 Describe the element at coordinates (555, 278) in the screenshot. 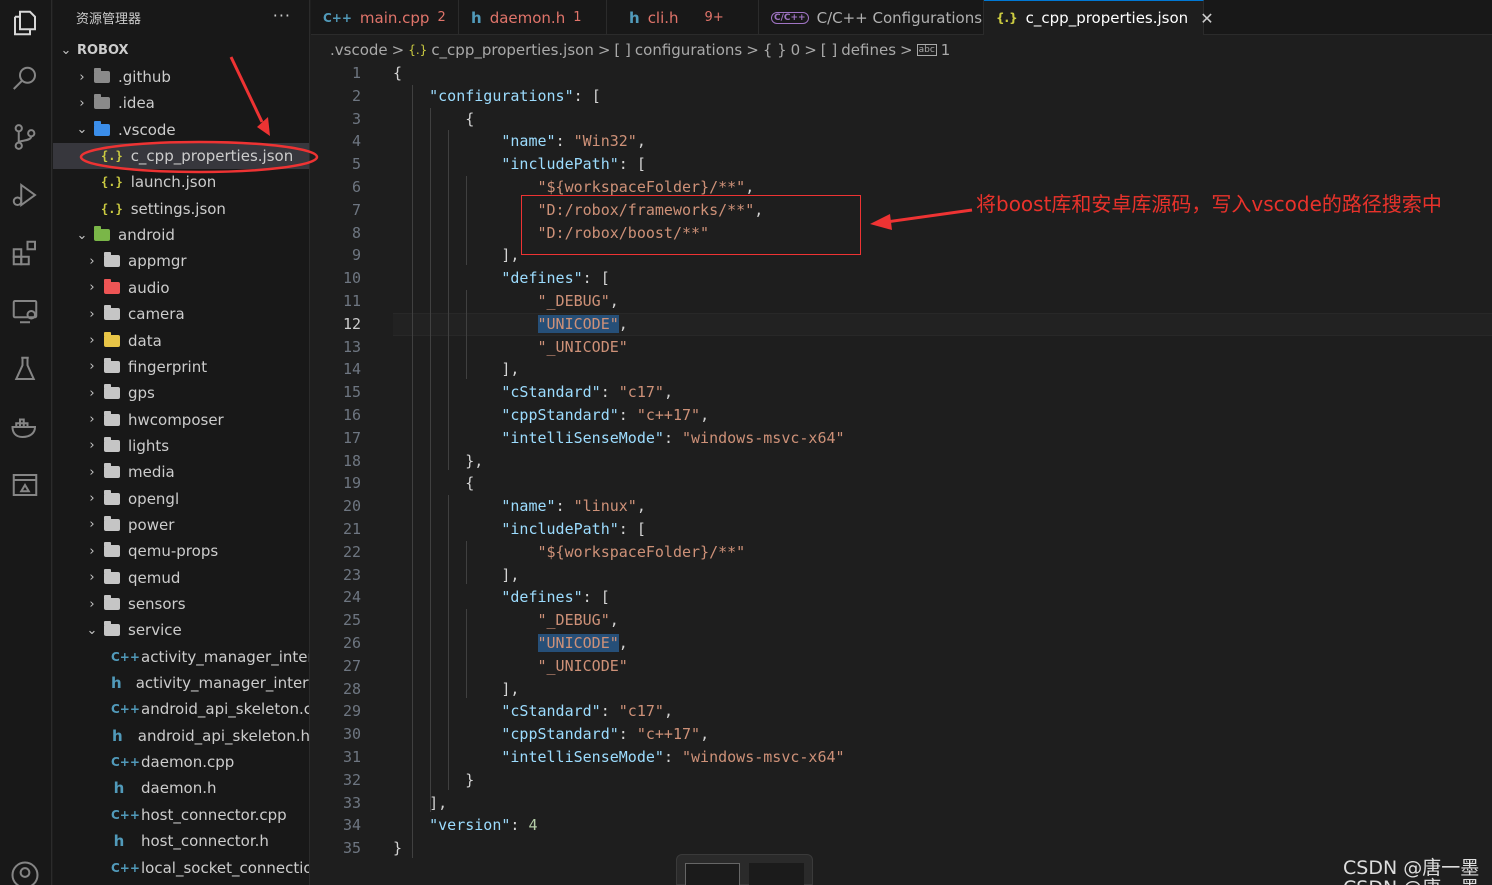

I see `code-line: "defines": [` at that location.